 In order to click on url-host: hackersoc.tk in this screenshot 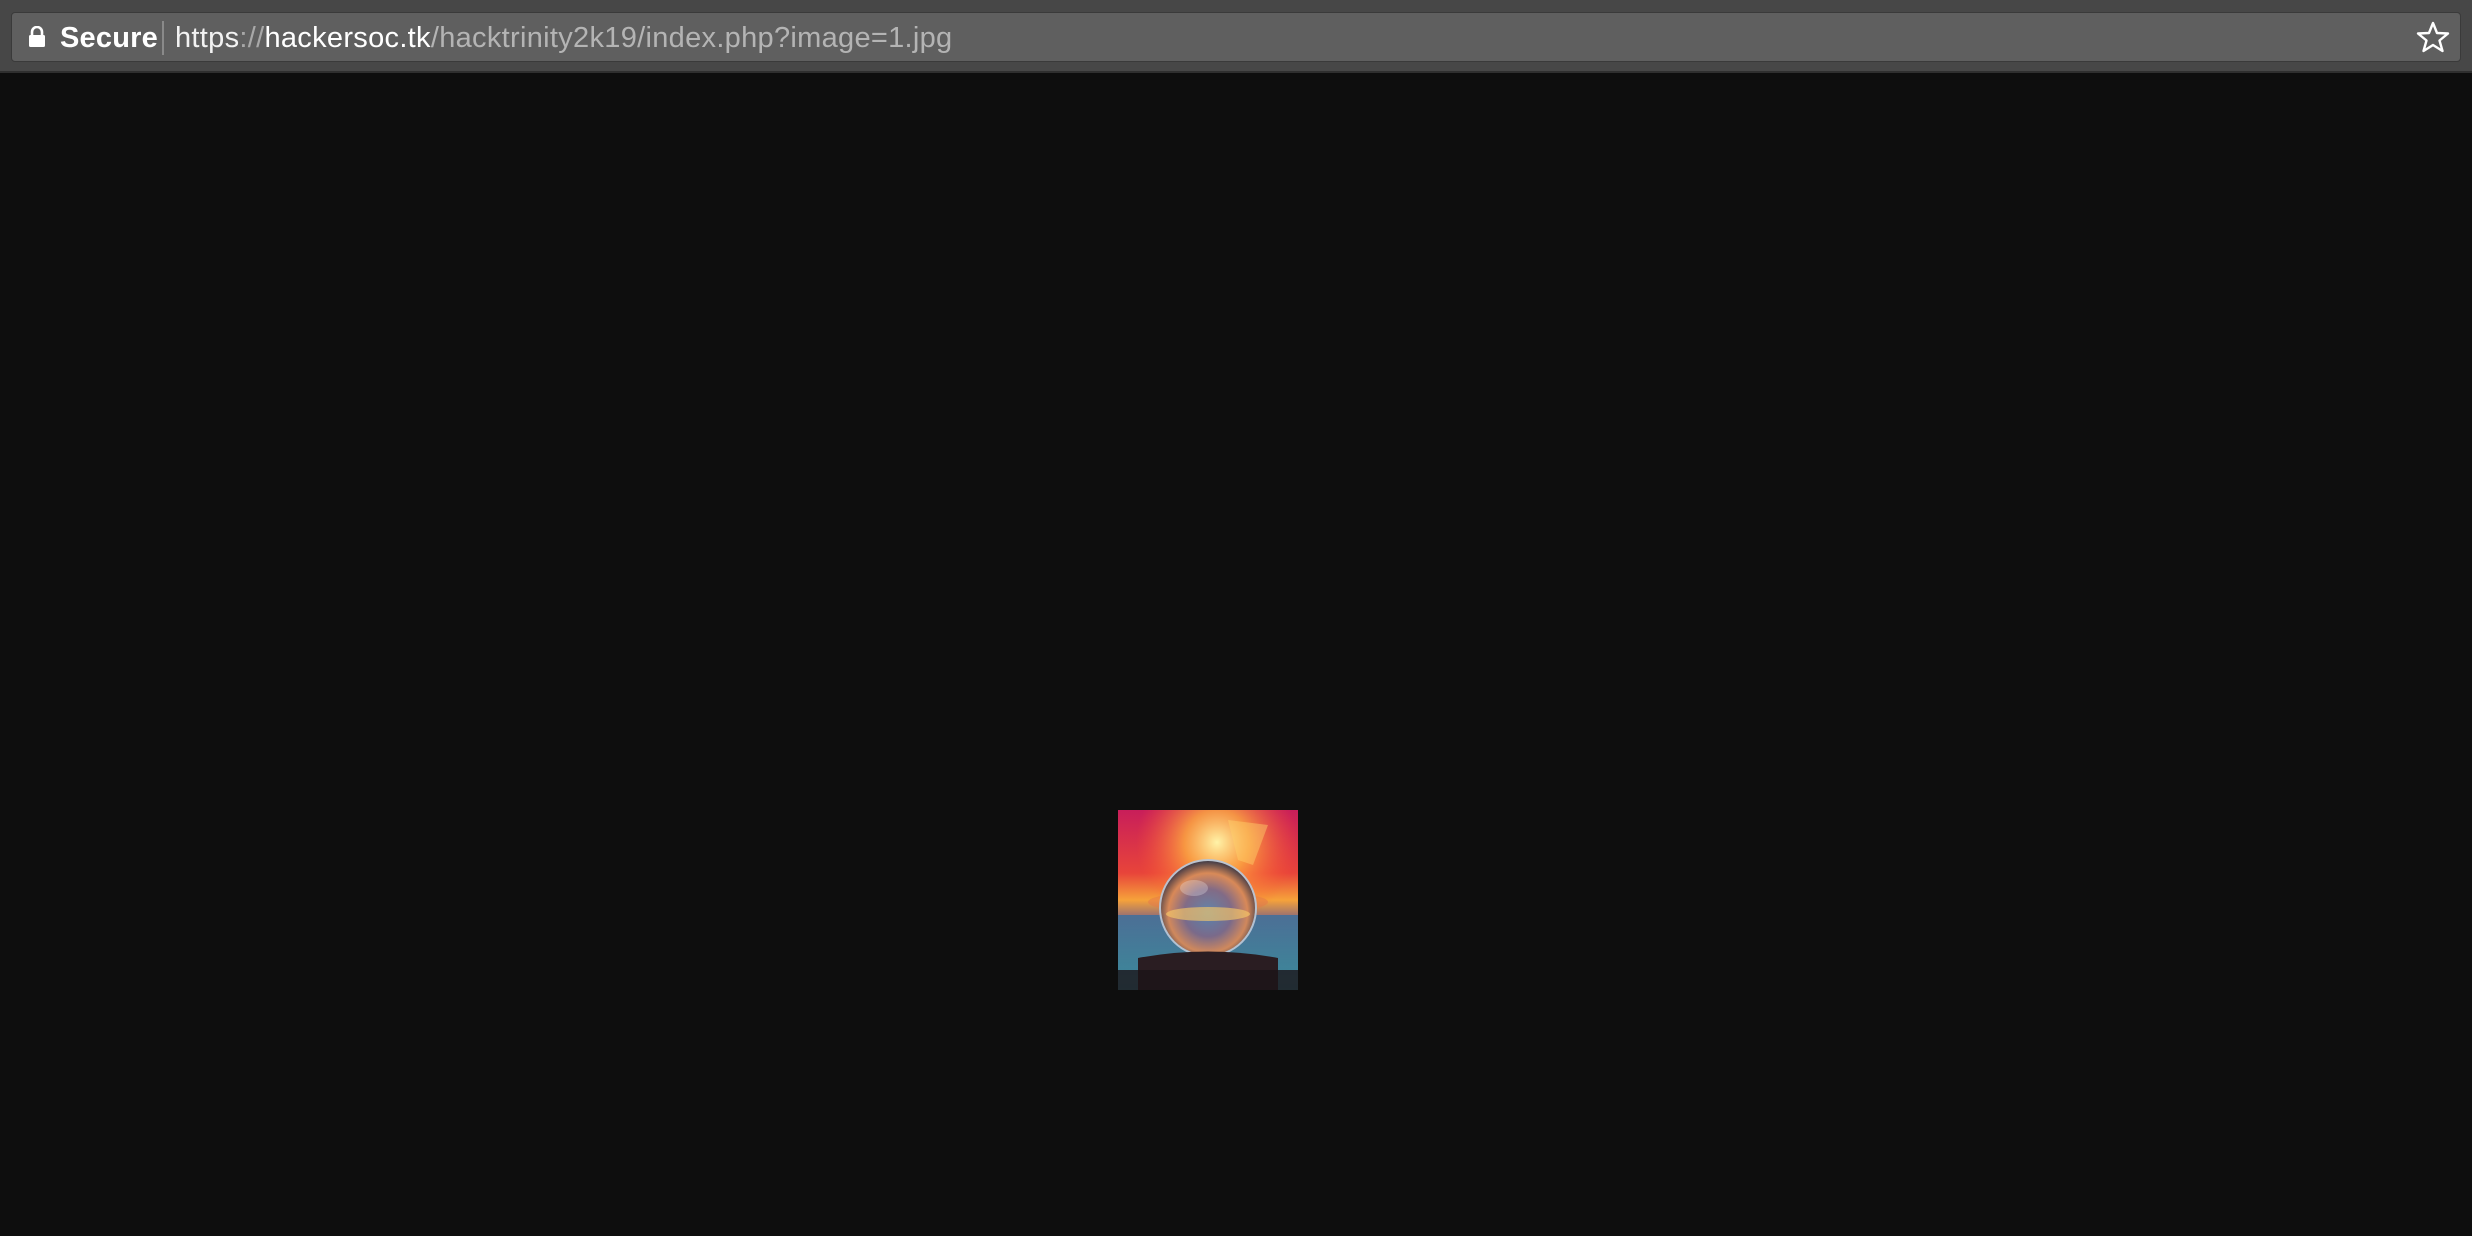, I will do `click(347, 38)`.